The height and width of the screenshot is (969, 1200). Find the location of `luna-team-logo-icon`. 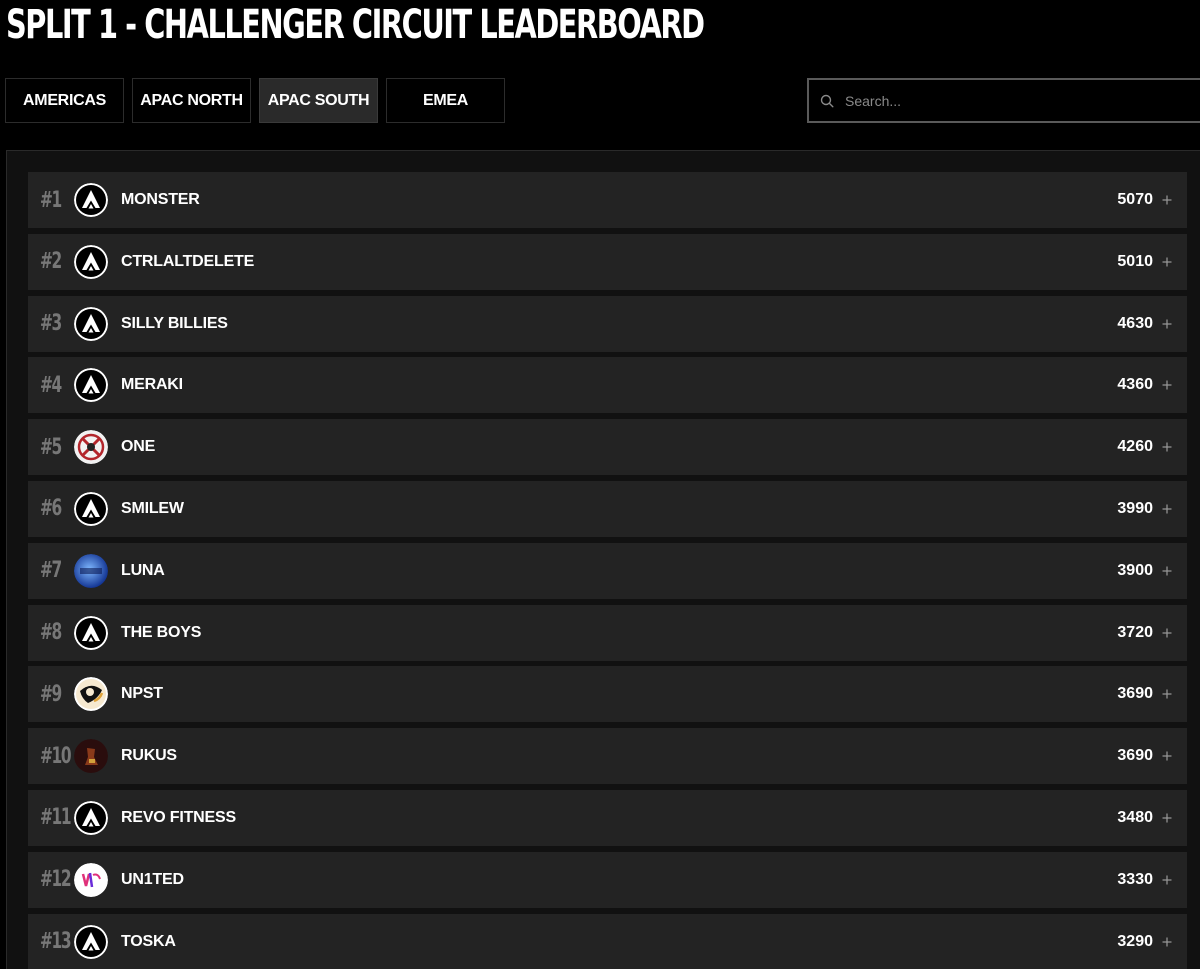

luna-team-logo-icon is located at coordinates (91, 570).